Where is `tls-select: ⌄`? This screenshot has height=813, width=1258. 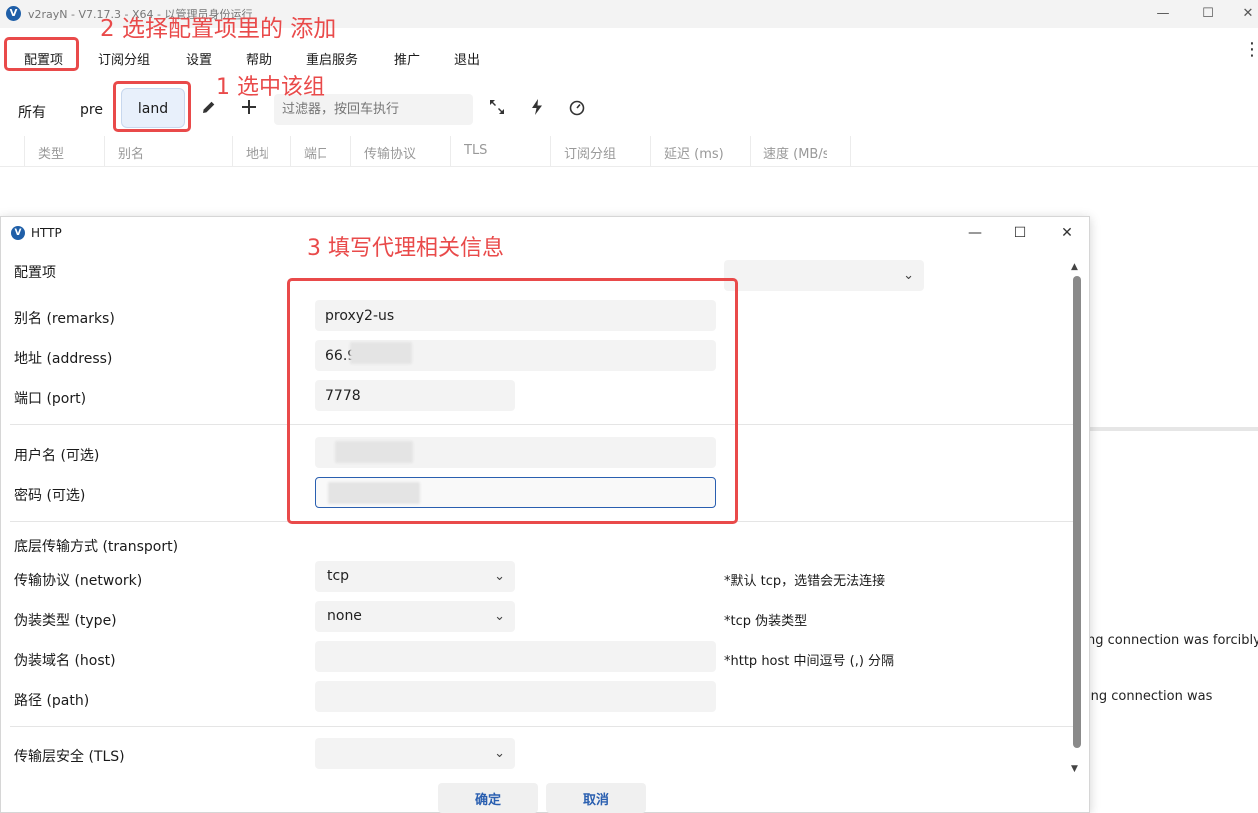 tls-select: ⌄ is located at coordinates (415, 753).